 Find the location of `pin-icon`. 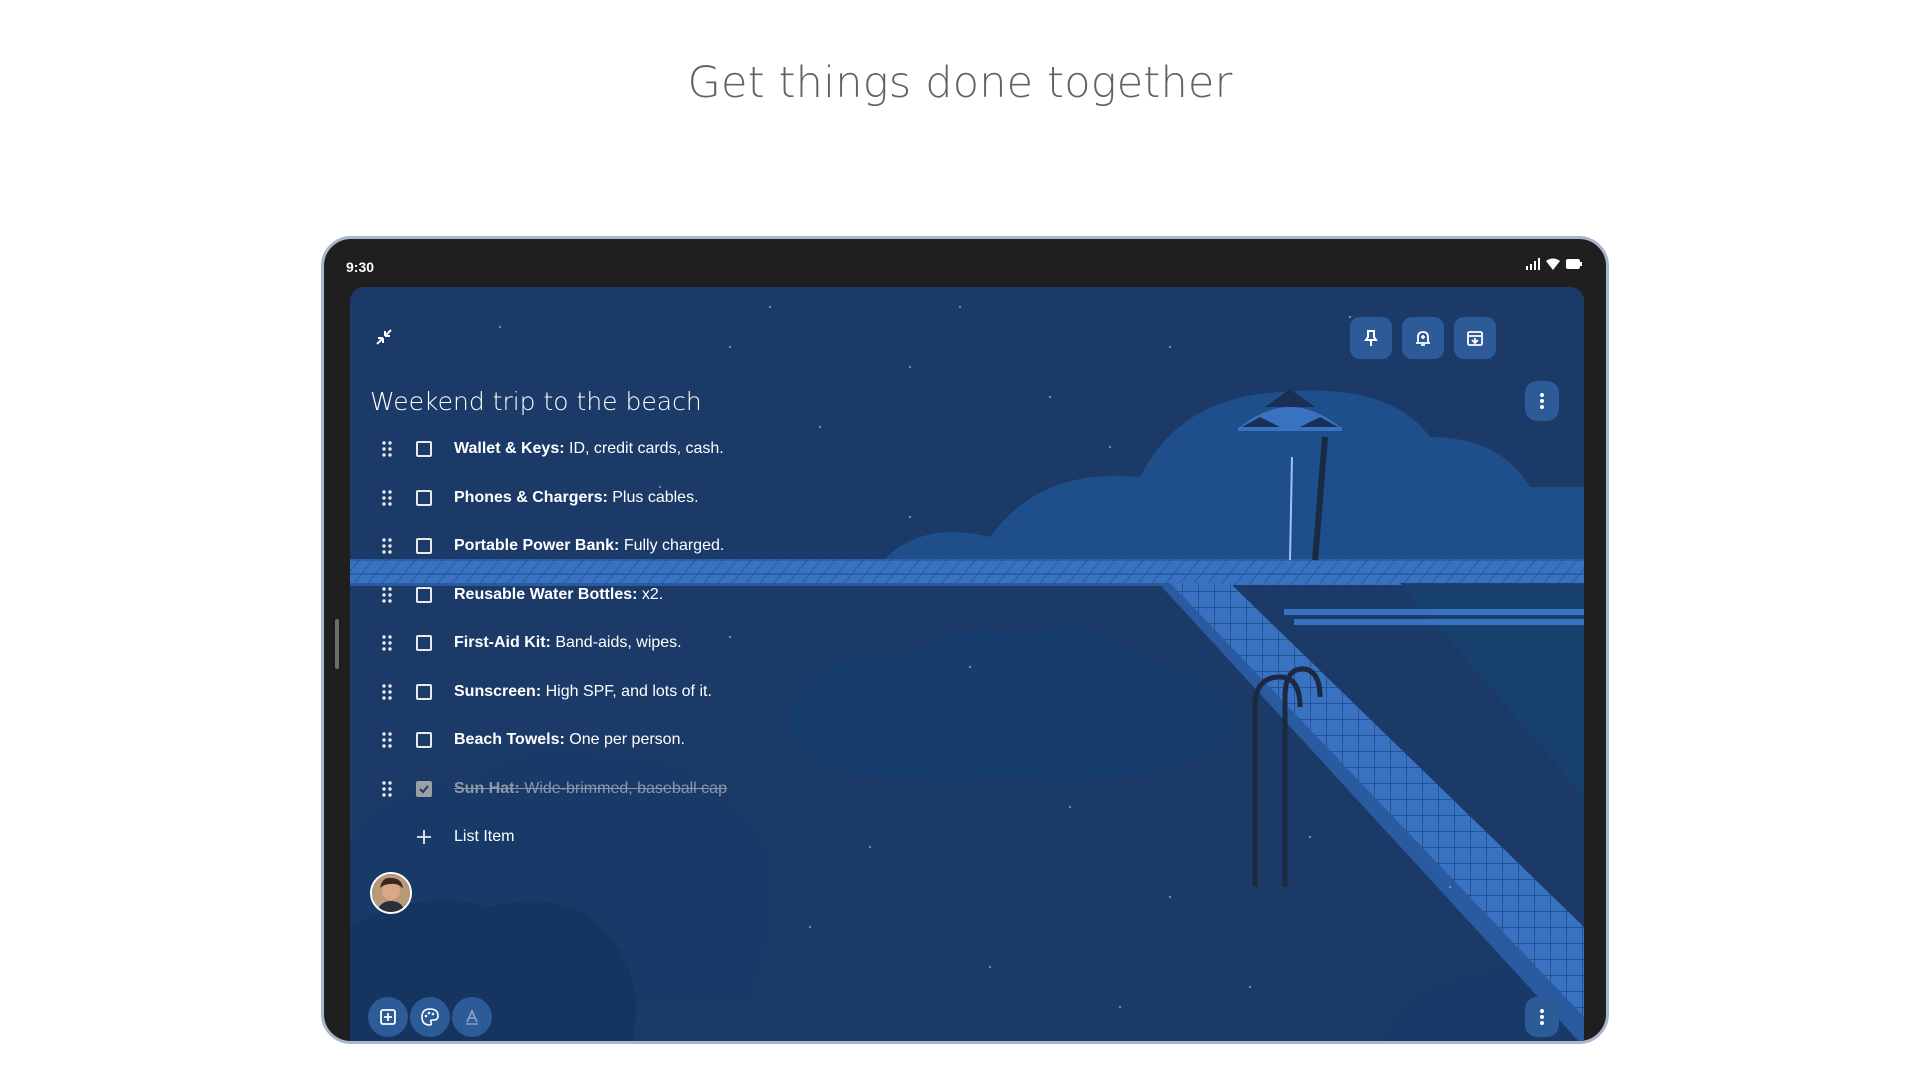

pin-icon is located at coordinates (1371, 338).